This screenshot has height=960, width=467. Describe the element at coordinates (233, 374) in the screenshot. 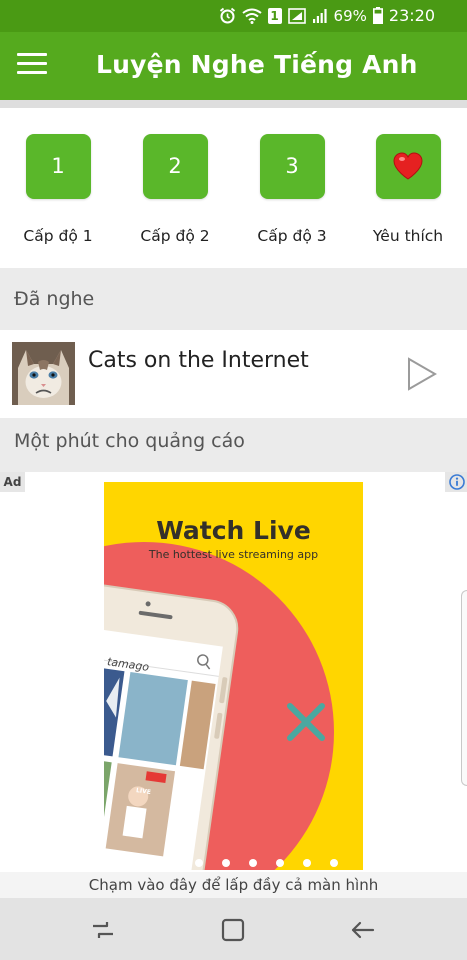

I see `listened-item: Cats on the Internet` at that location.